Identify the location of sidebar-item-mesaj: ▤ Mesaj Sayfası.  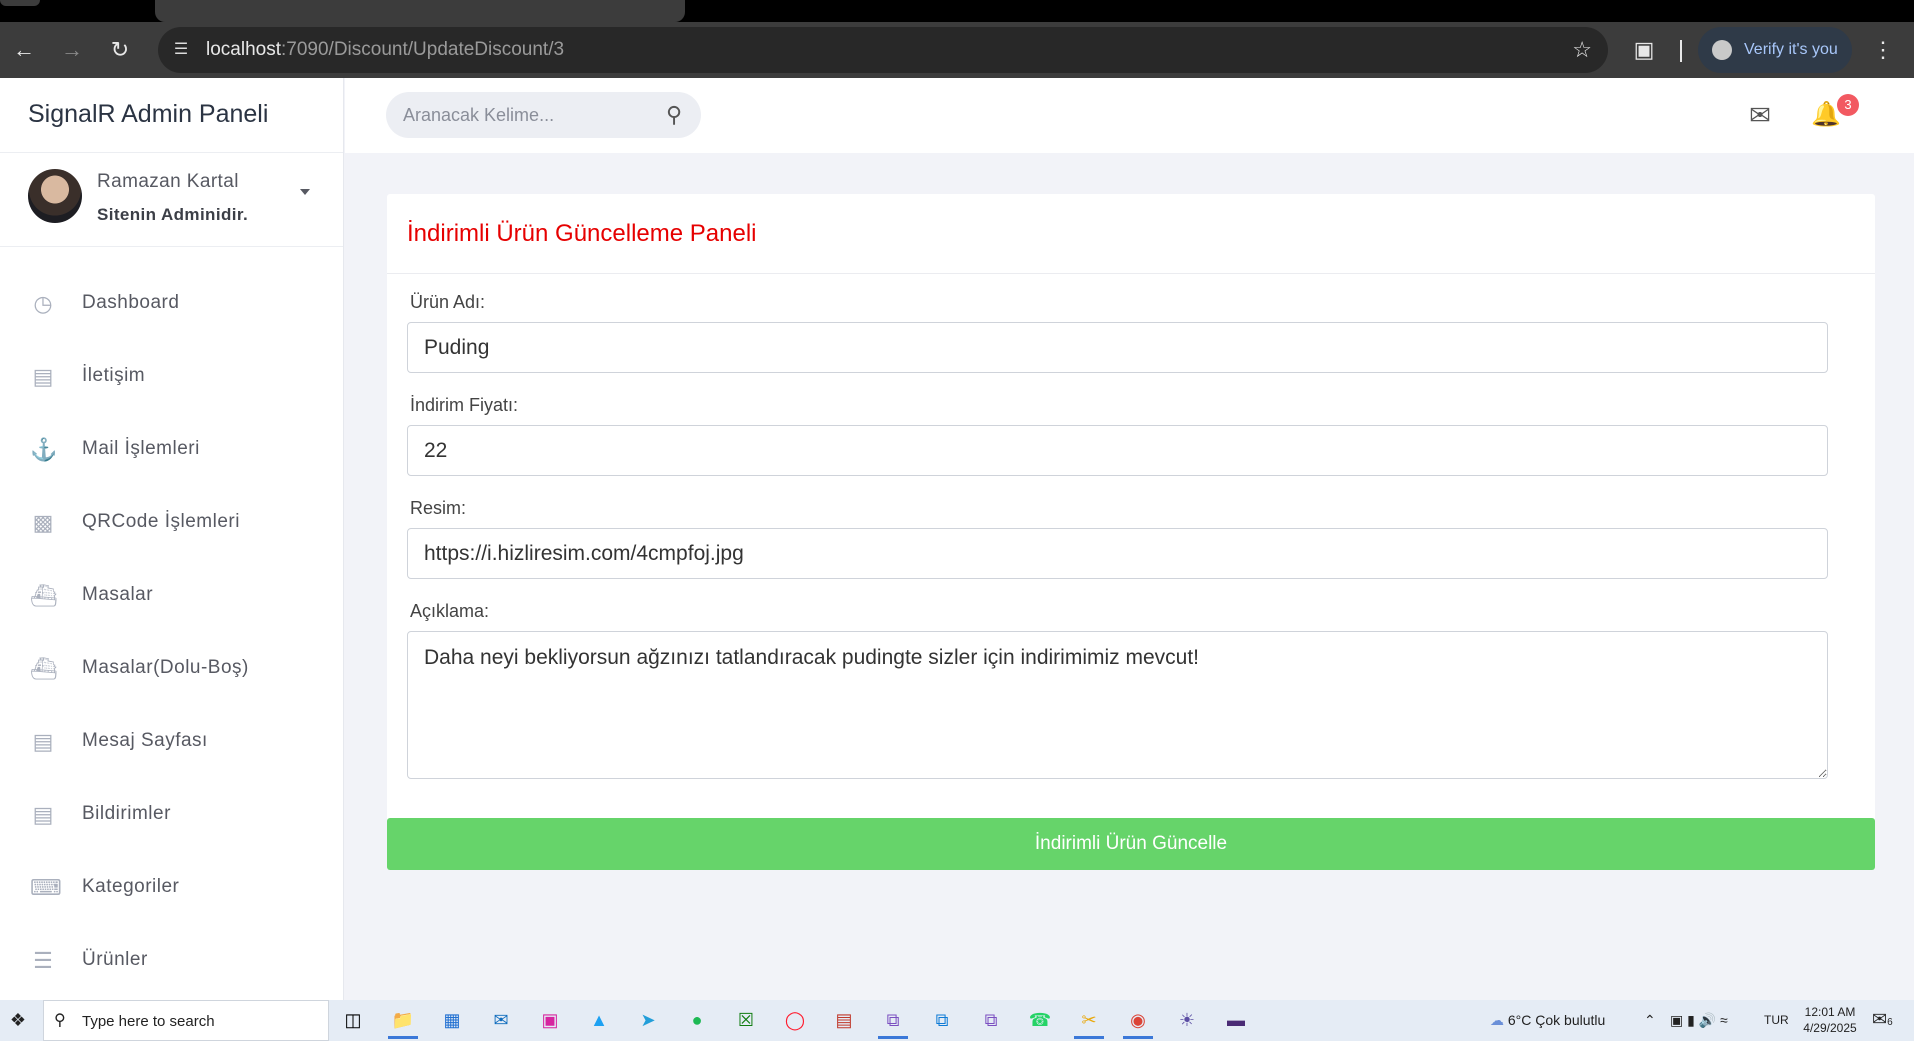
(171, 741).